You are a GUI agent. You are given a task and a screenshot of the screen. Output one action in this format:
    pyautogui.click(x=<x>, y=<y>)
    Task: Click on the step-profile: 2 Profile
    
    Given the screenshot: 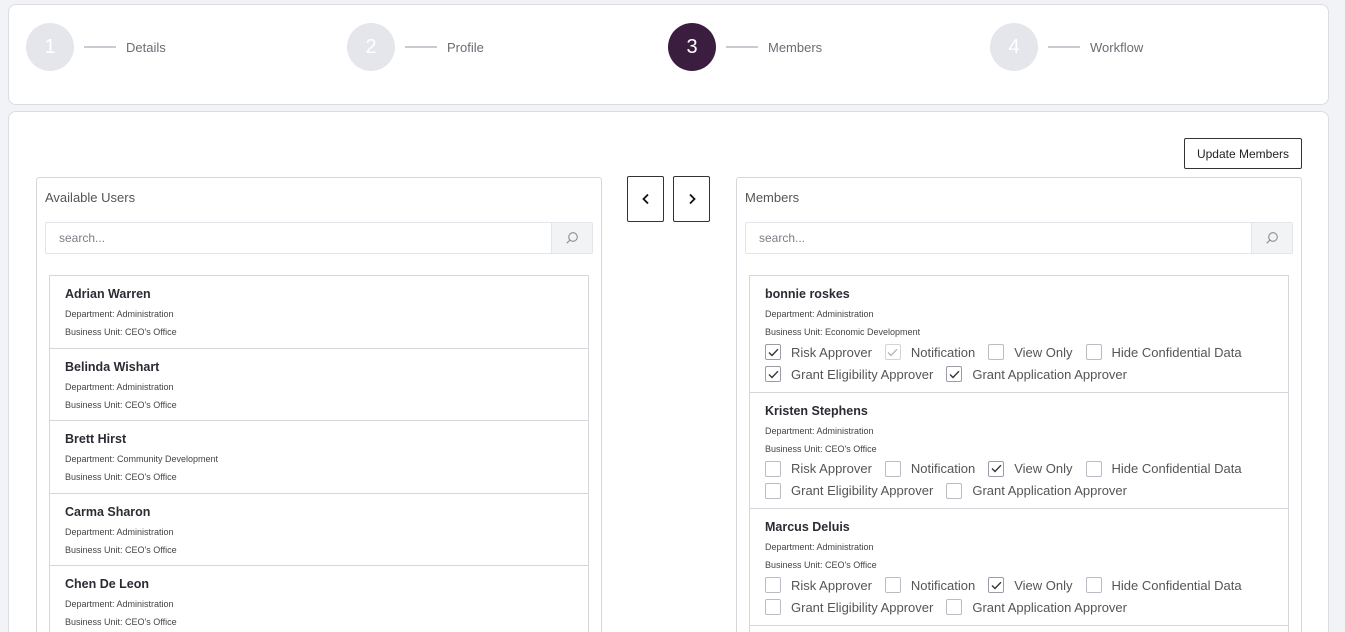 What is the action you would take?
    pyautogui.click(x=415, y=47)
    